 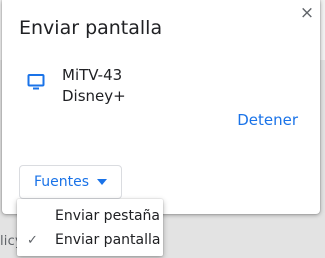 I want to click on close-icon: ×, so click(x=307, y=13).